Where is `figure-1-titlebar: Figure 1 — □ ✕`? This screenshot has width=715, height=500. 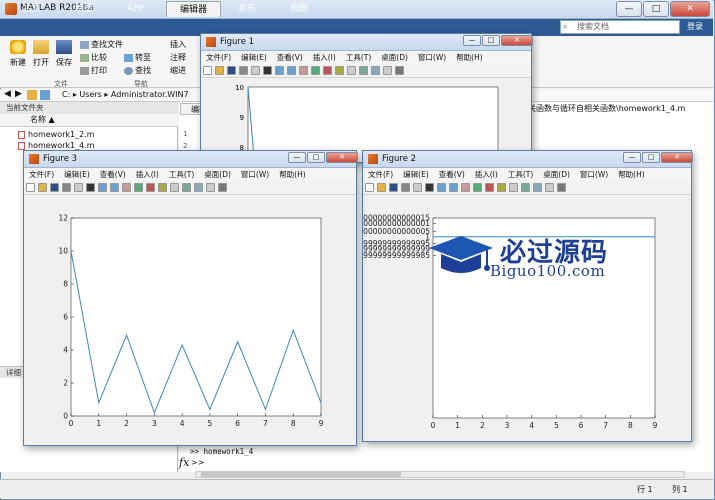
figure-1-titlebar: Figure 1 — □ ✕ is located at coordinates (367, 42).